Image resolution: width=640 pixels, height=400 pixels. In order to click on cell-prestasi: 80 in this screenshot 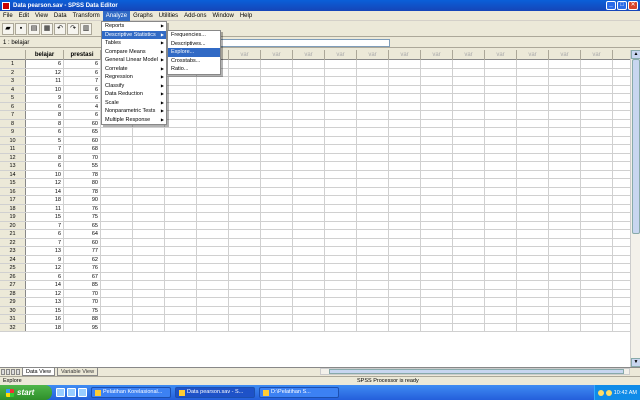, I will do `click(82, 183)`.